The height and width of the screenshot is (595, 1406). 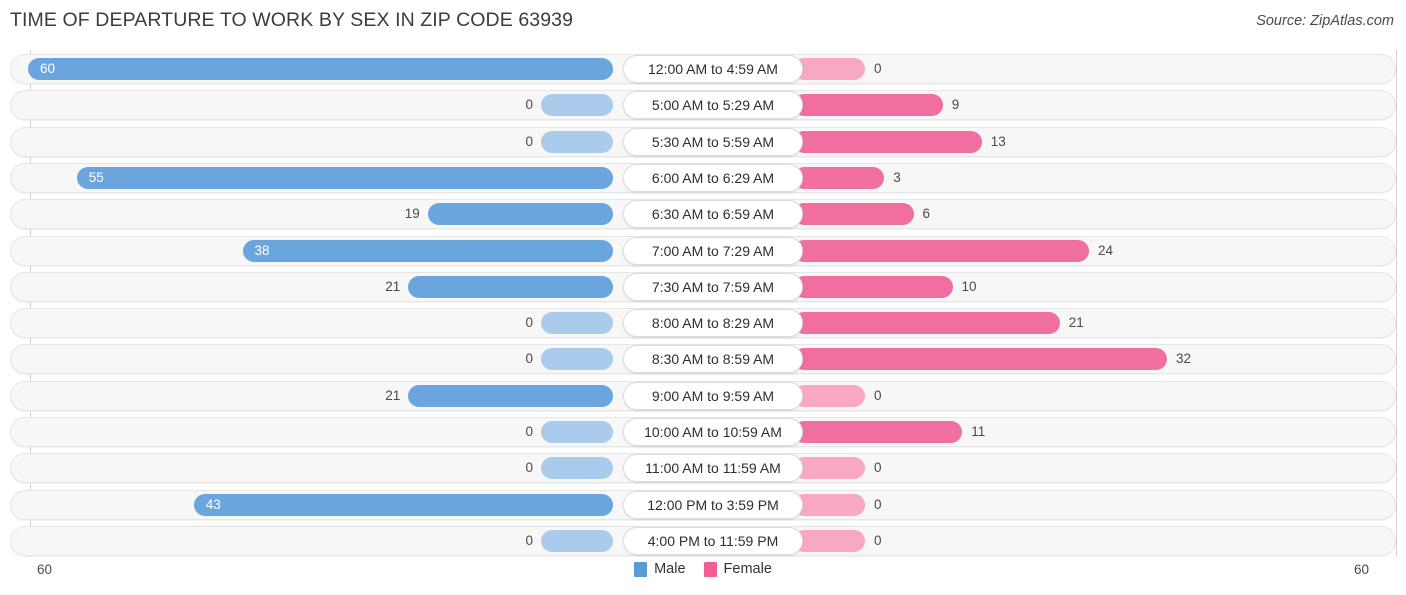 I want to click on table-row: 0 0 11:00 AM to 11:59 AM, so click(x=703, y=468).